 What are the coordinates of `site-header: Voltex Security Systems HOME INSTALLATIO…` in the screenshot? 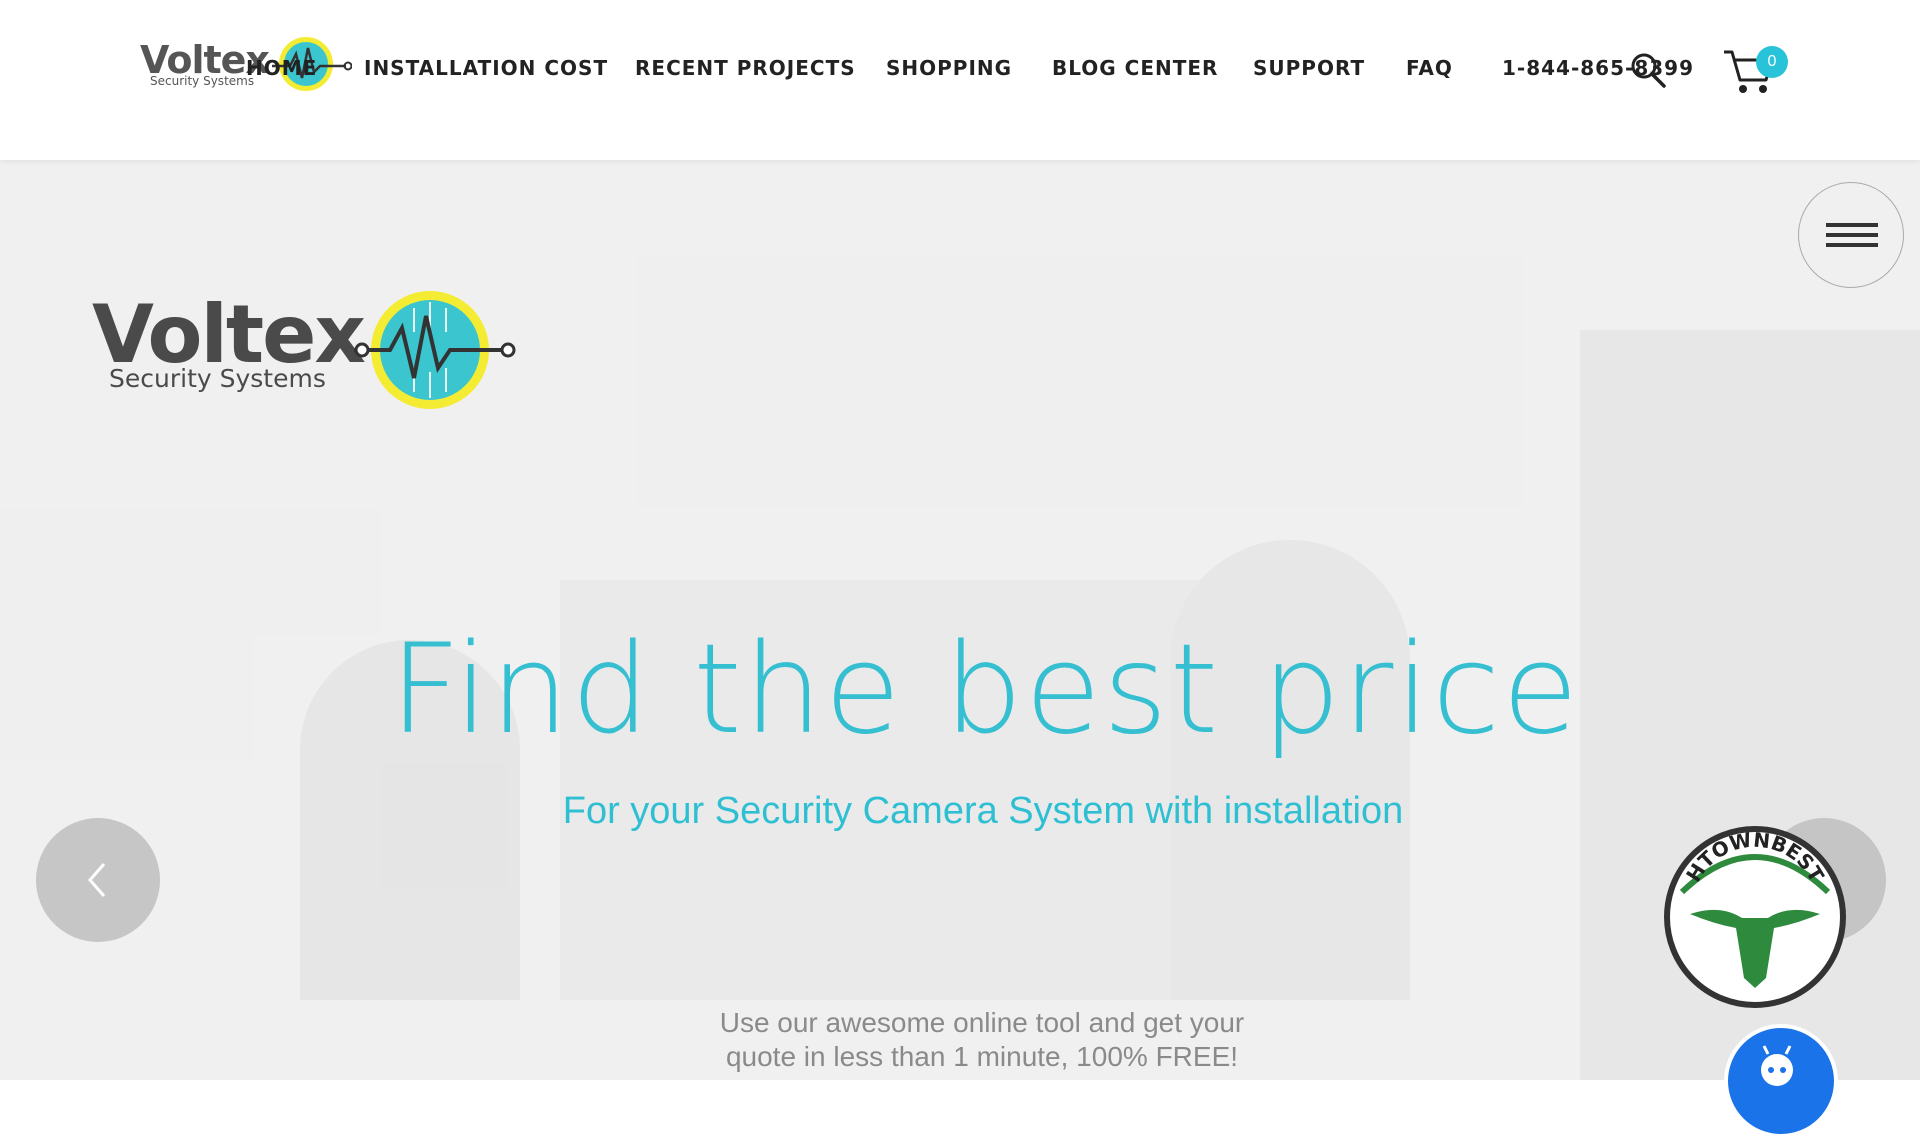 It's located at (960, 80).